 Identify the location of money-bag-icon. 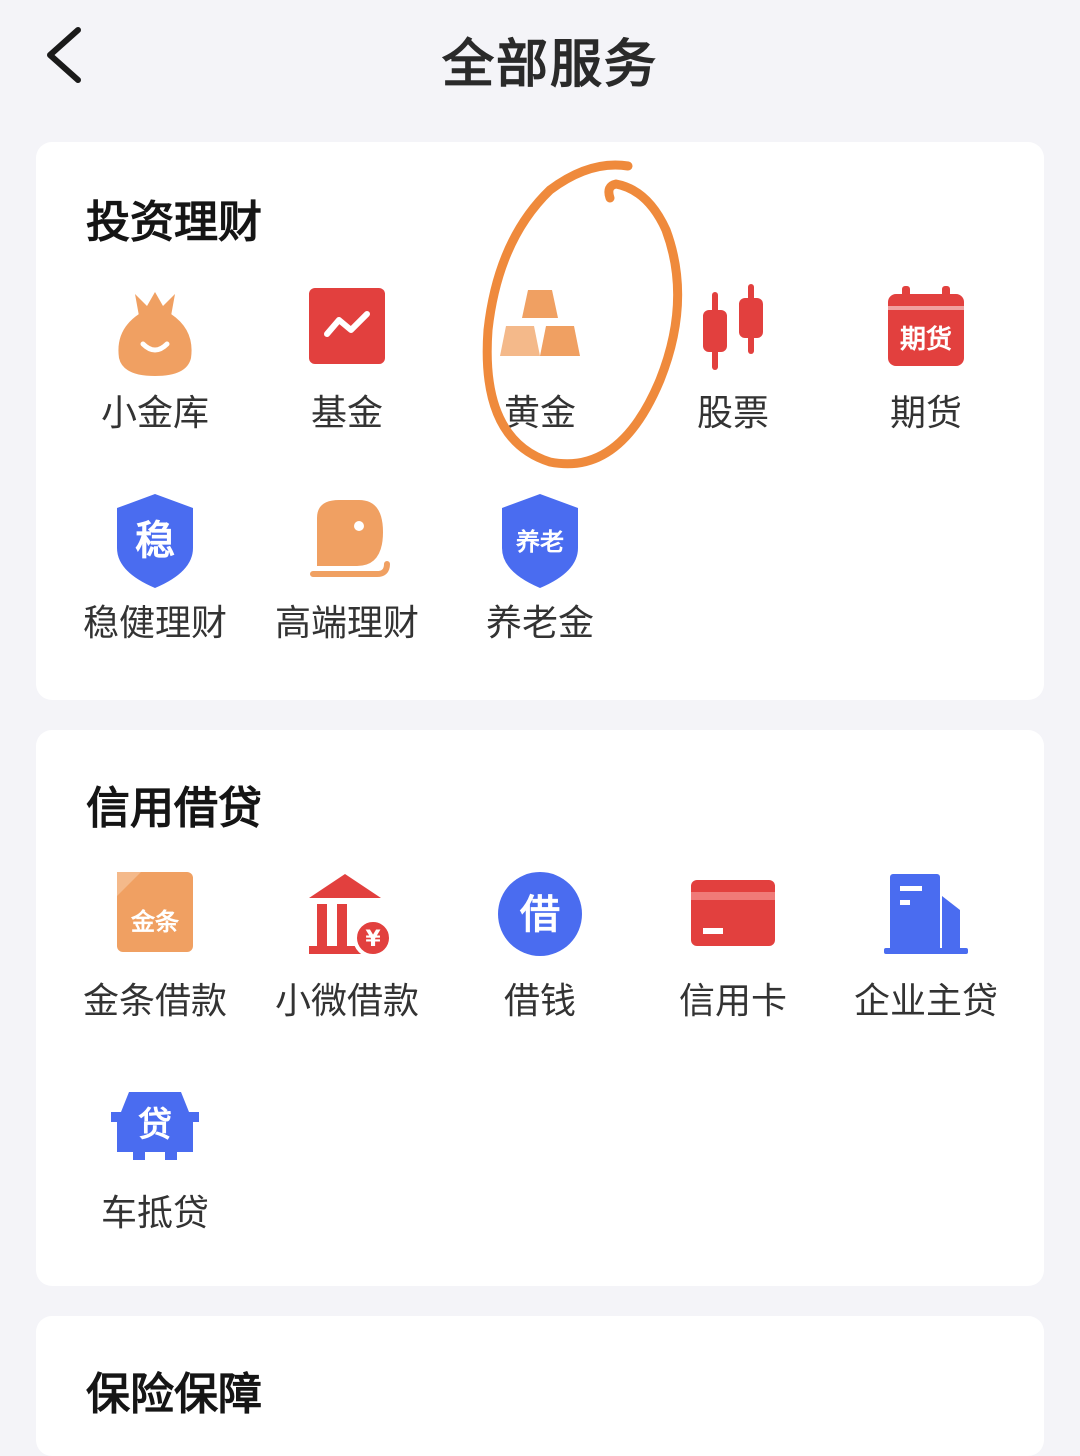
(155, 334).